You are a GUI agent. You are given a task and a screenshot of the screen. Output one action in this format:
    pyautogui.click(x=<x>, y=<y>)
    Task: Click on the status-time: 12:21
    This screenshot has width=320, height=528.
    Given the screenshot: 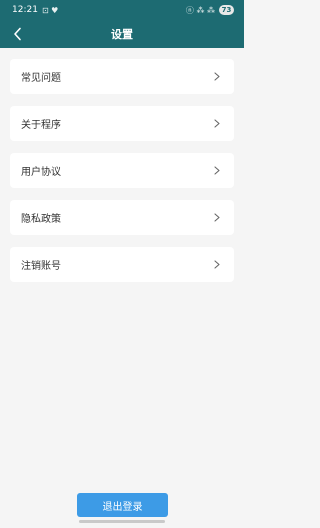 What is the action you would take?
    pyautogui.click(x=25, y=10)
    